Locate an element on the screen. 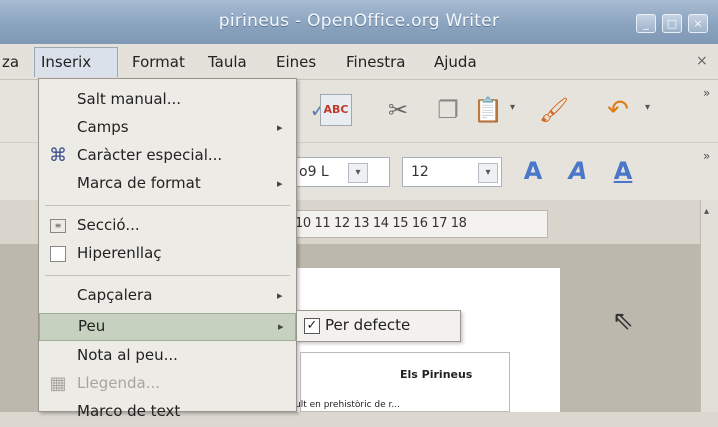  peu-submenu: ✓ Per defecte is located at coordinates (378, 326).